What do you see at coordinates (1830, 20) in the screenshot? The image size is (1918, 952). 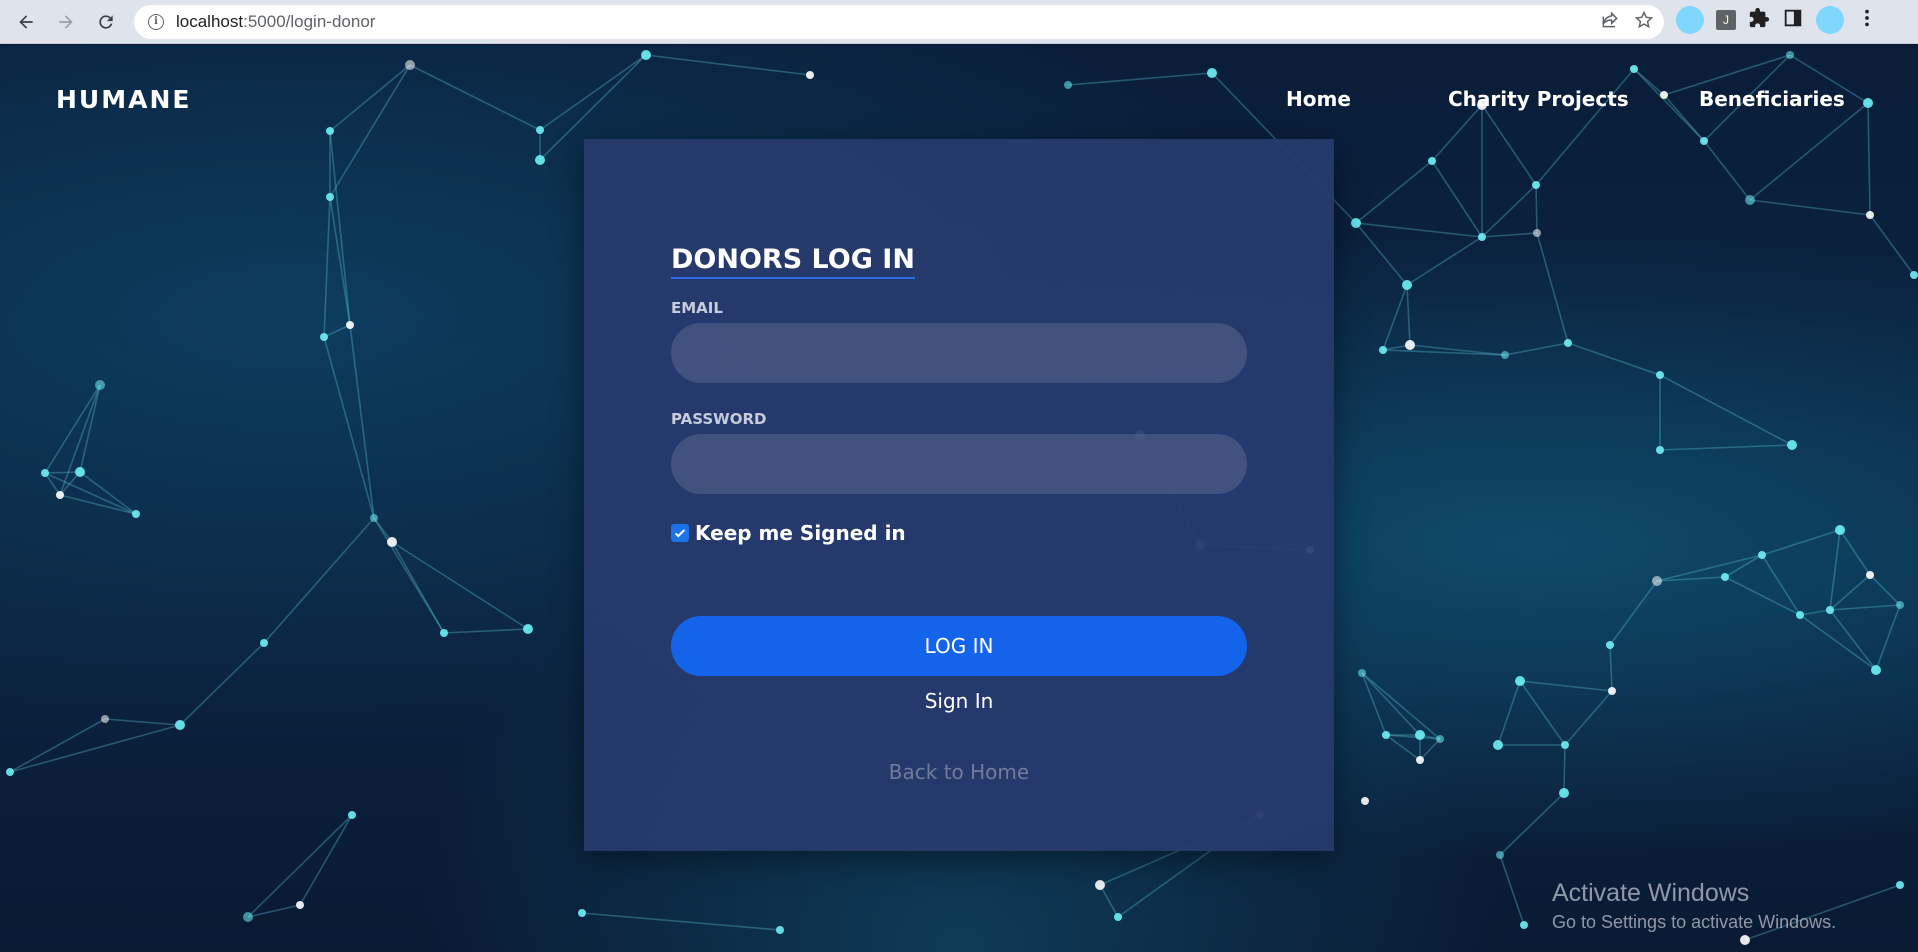 I see `profile-avatar` at bounding box center [1830, 20].